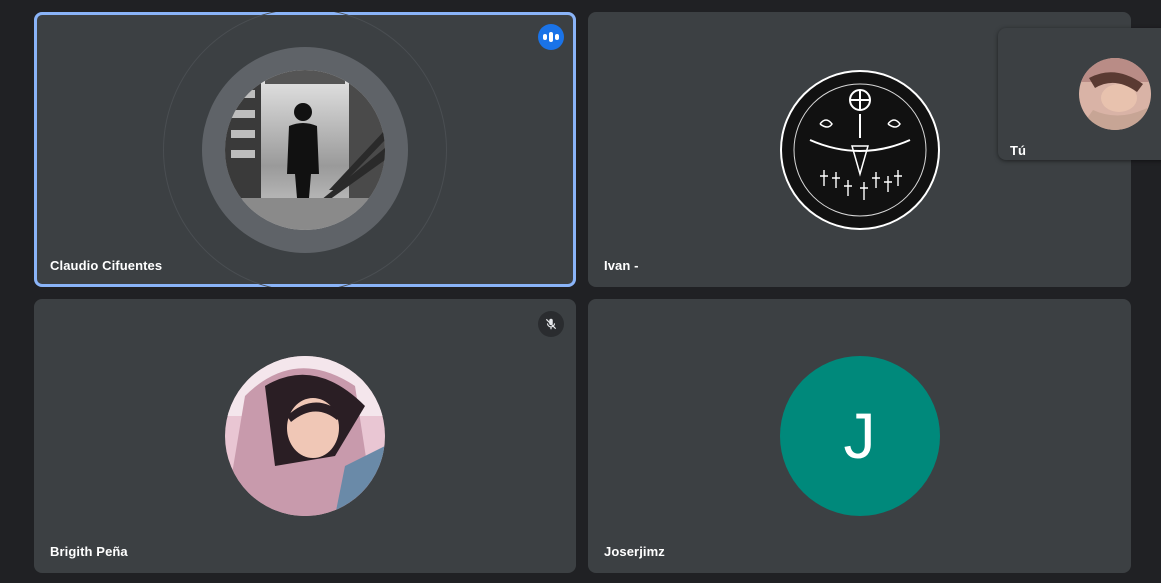 This screenshot has width=1161, height=583. I want to click on avatar-wrap: J, so click(859, 436).